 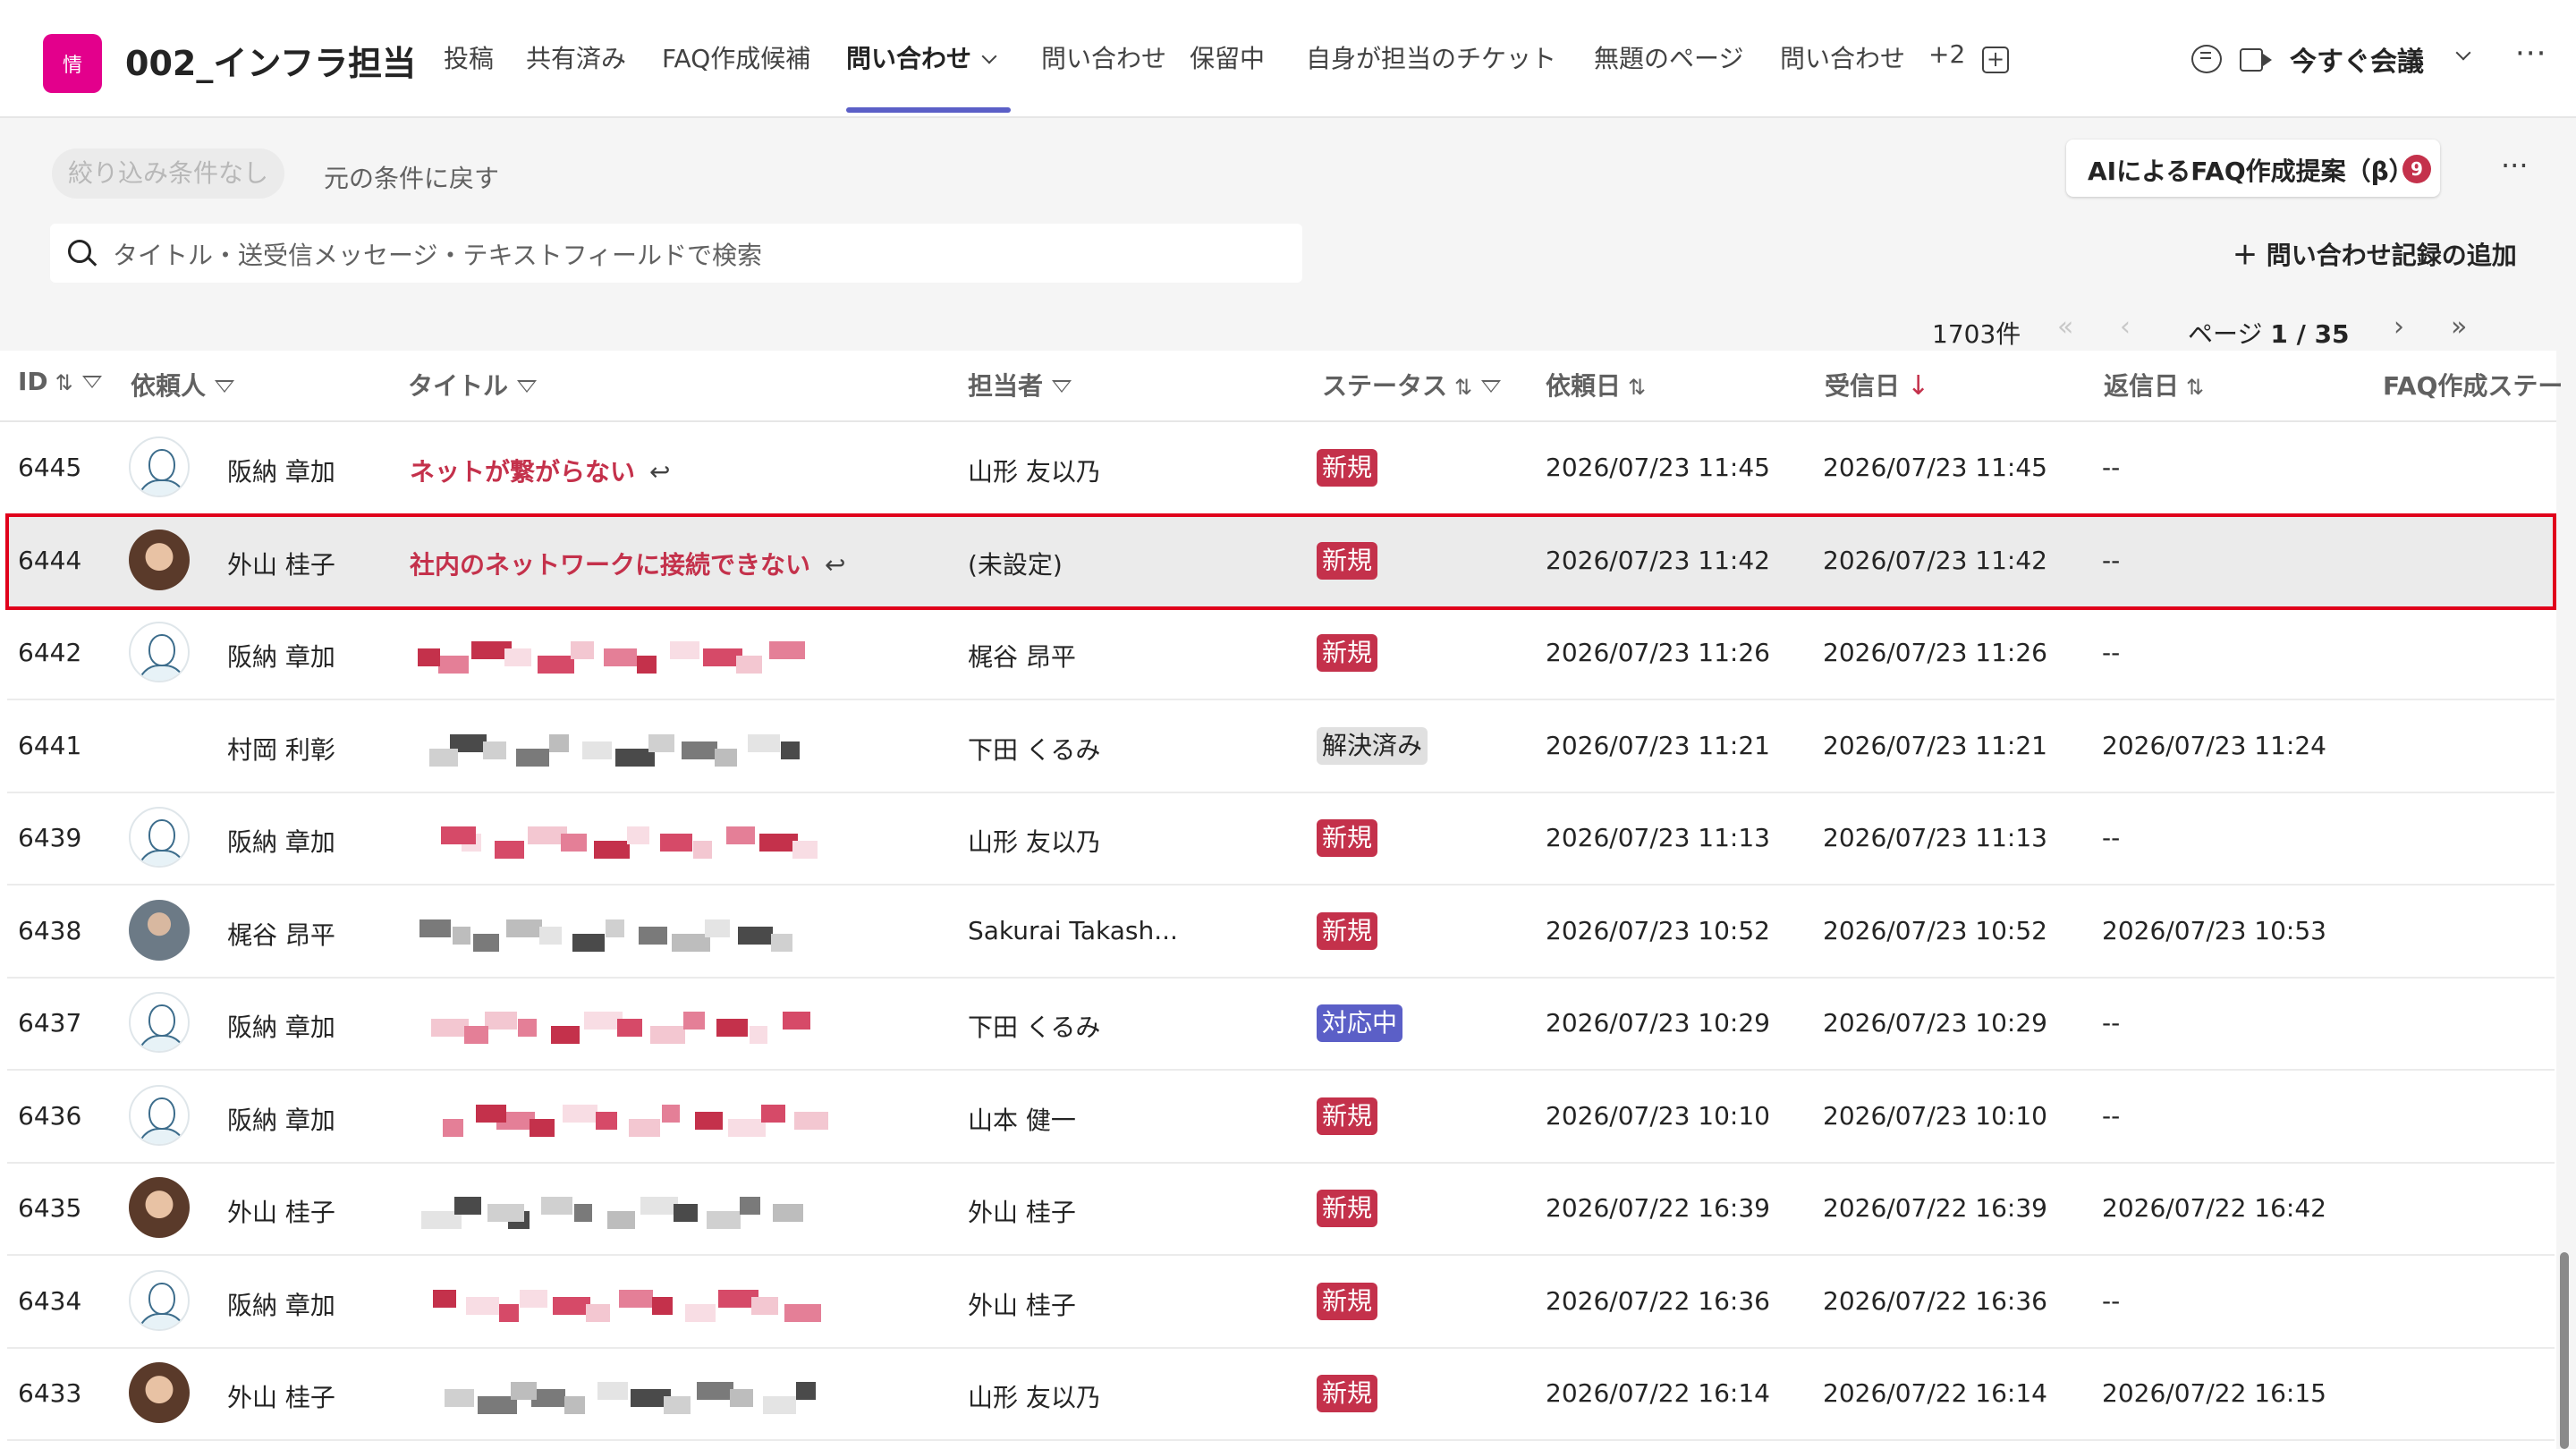 I want to click on column-faq-status: FAQ作成ステー, so click(x=2473, y=384).